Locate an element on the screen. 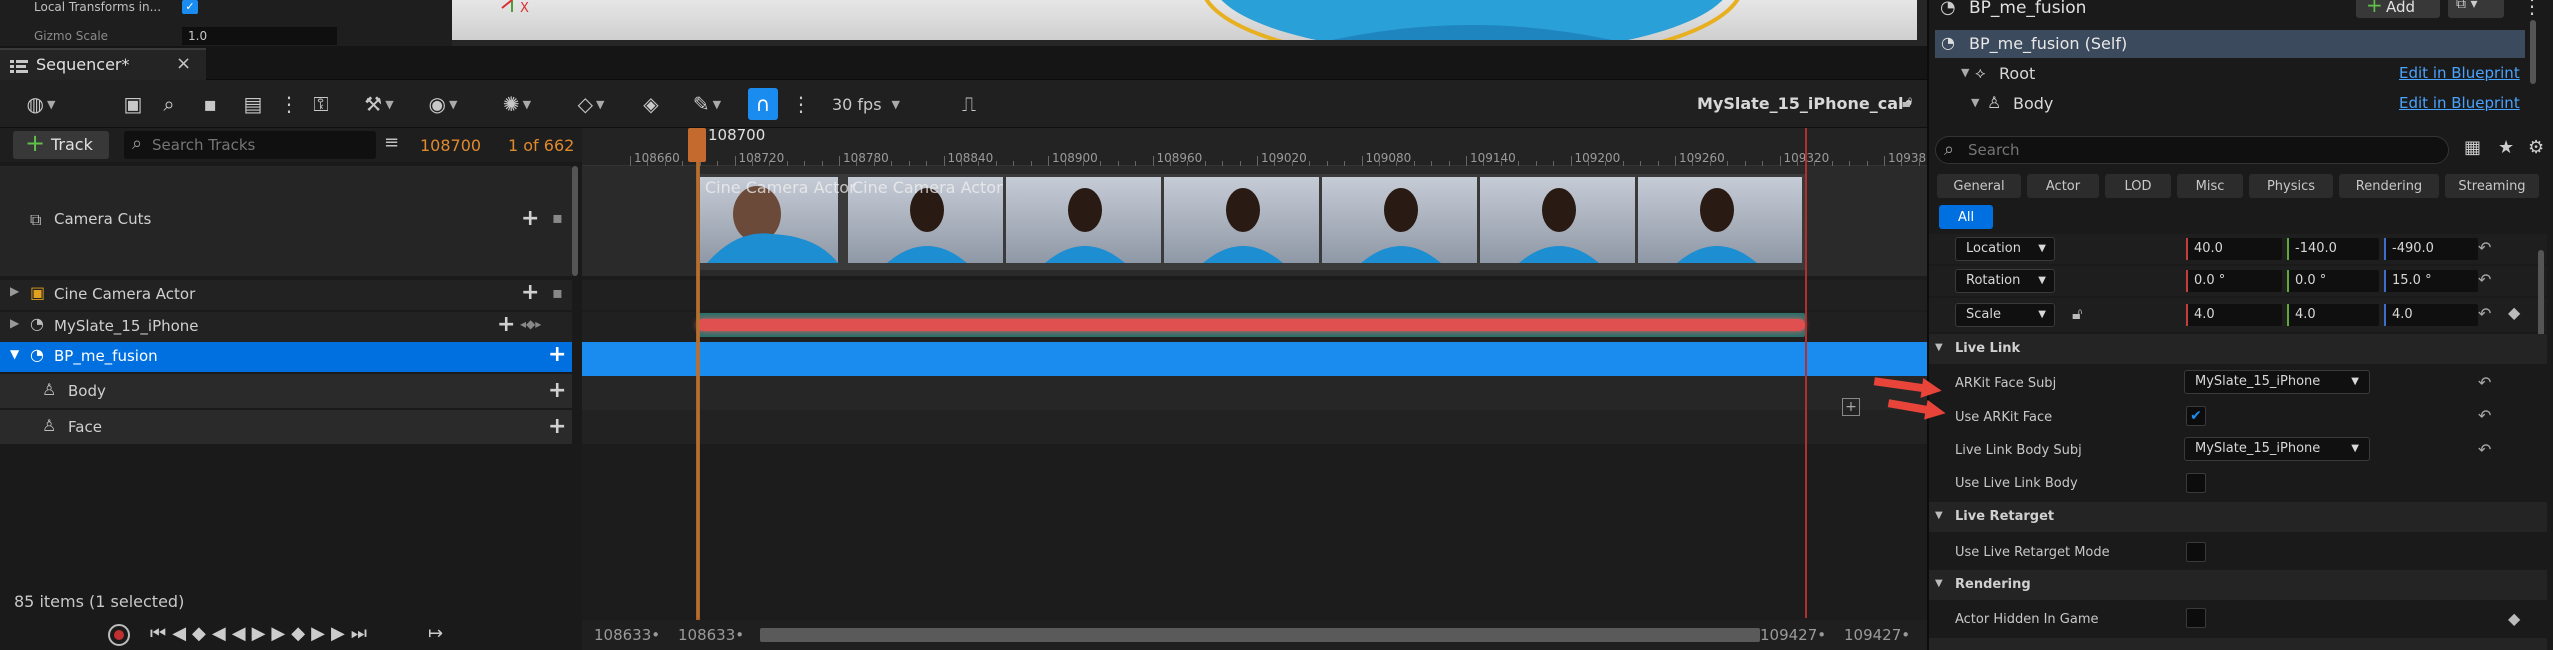  section-live-link: ▼ Live Link is located at coordinates (2238, 349).